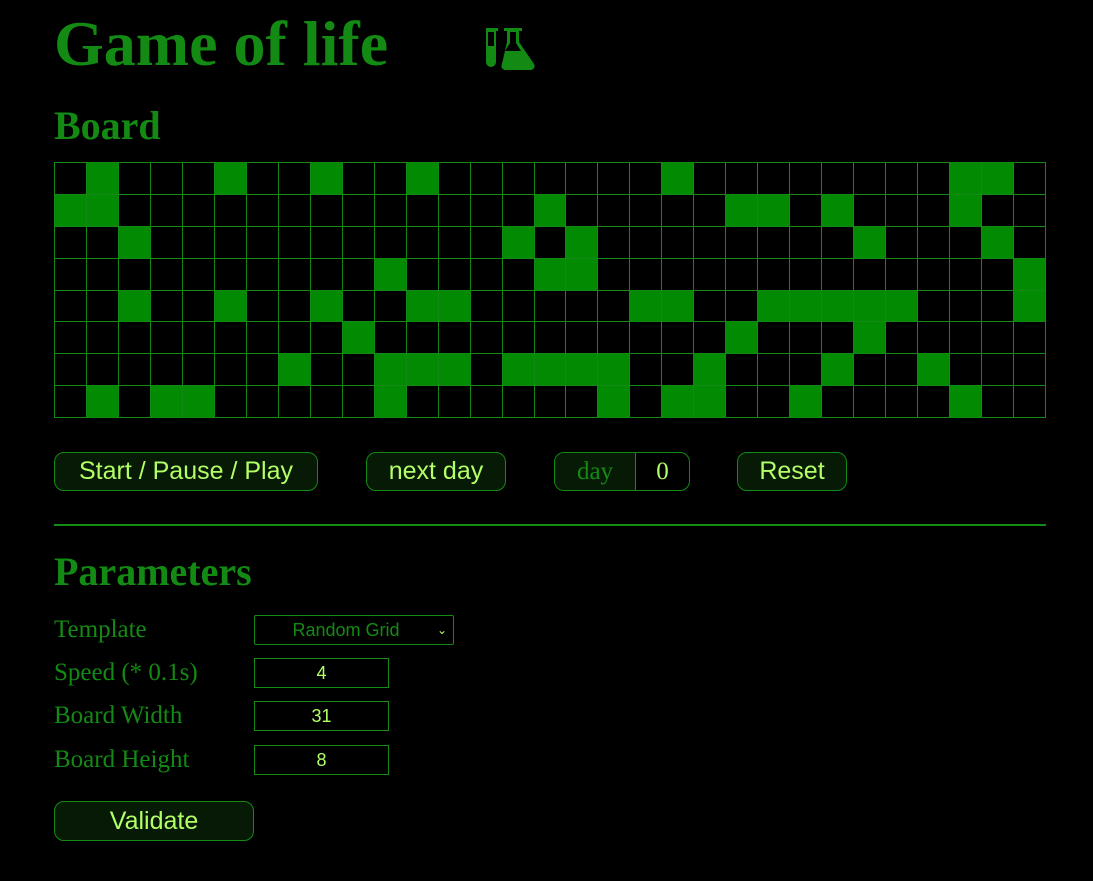 The height and width of the screenshot is (881, 1093). What do you see at coordinates (512, 49) in the screenshot?
I see `flask-icon` at bounding box center [512, 49].